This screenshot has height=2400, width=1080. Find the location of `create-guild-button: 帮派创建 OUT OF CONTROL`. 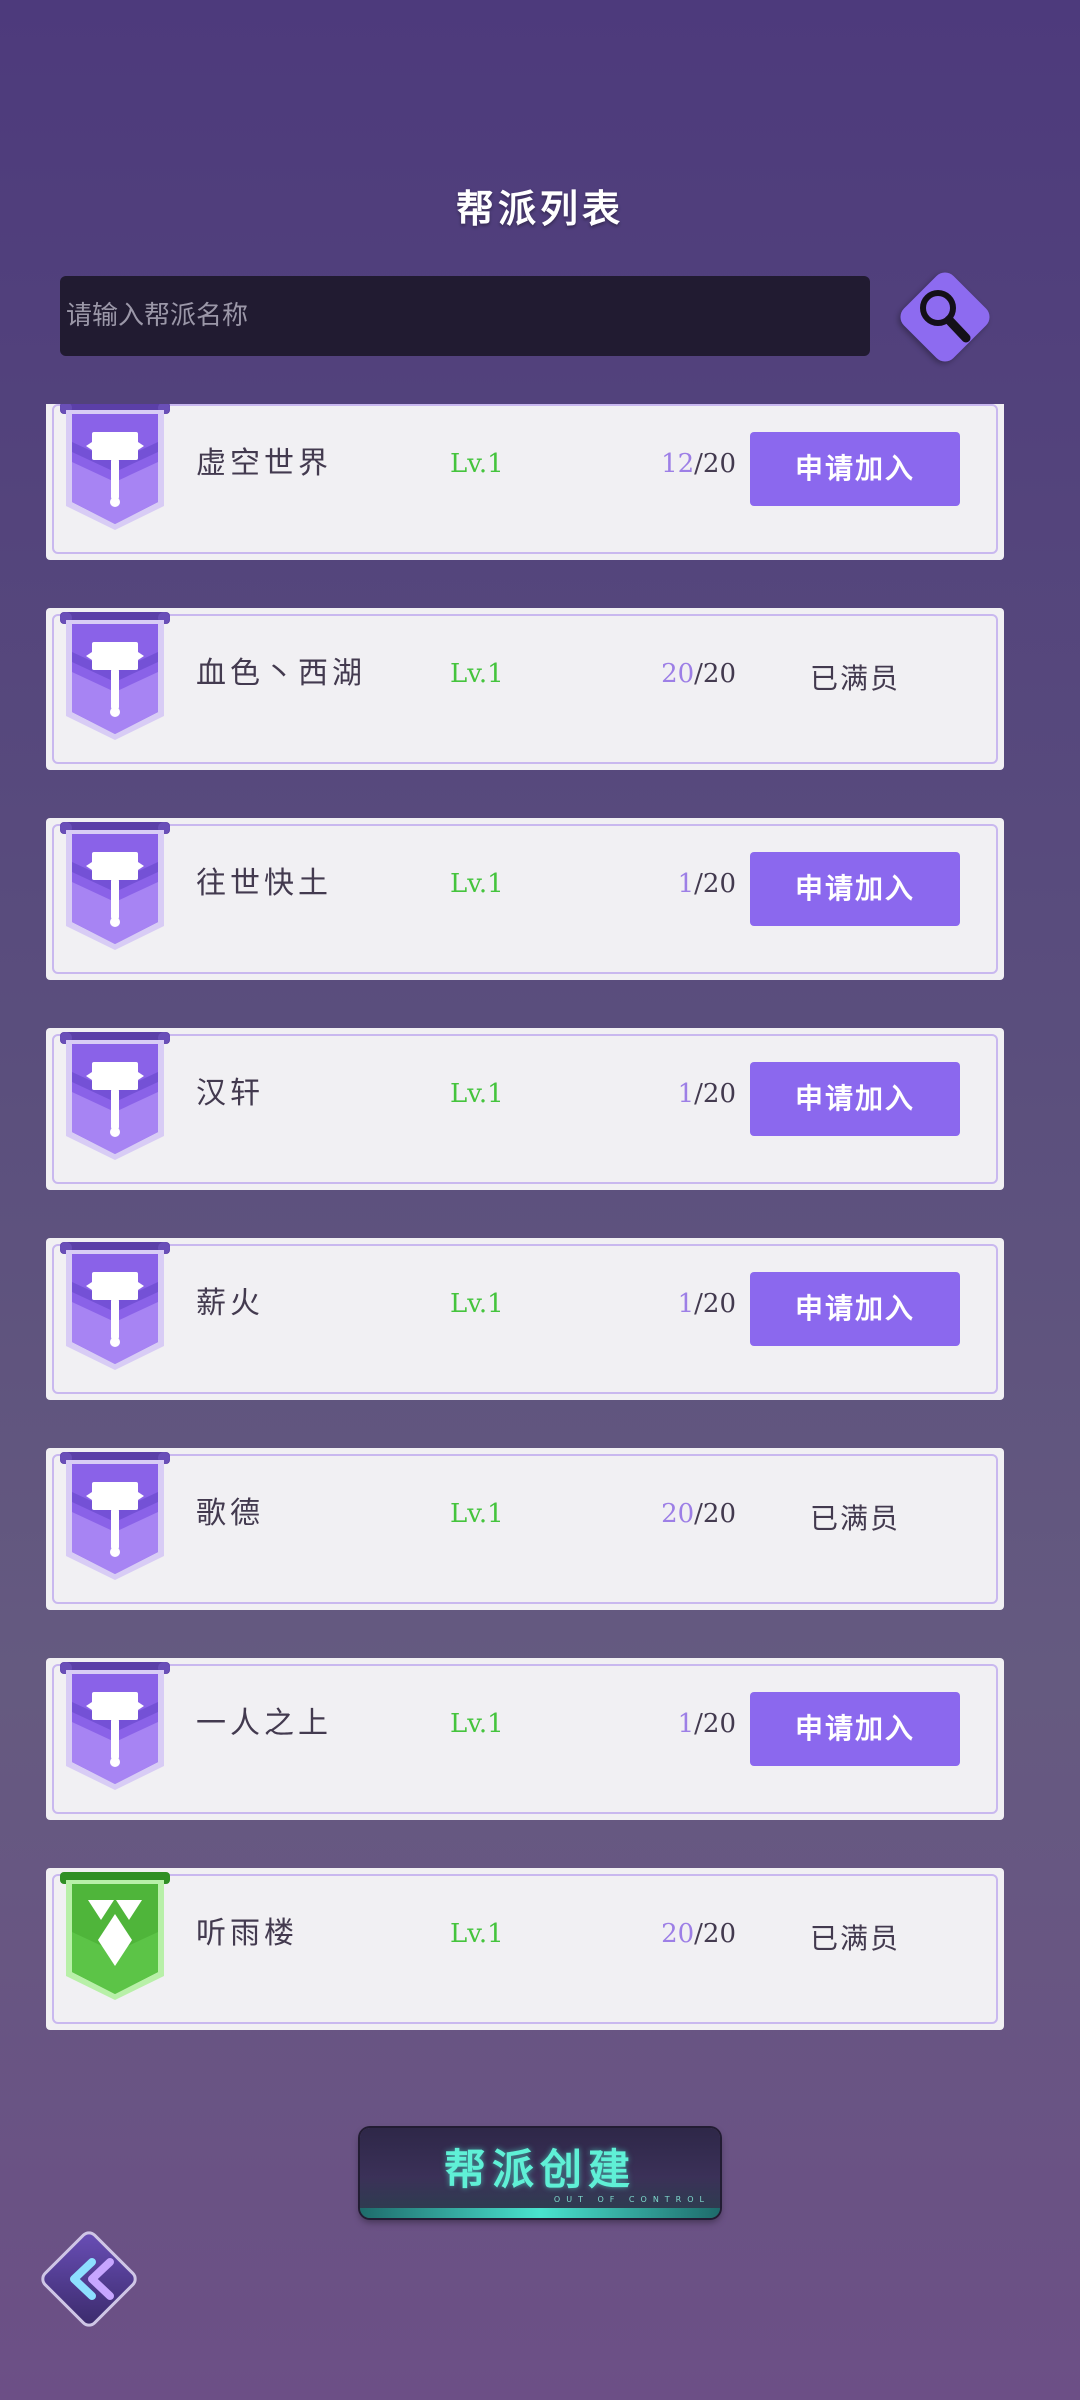

create-guild-button: 帮派创建 OUT OF CONTROL is located at coordinates (540, 2173).